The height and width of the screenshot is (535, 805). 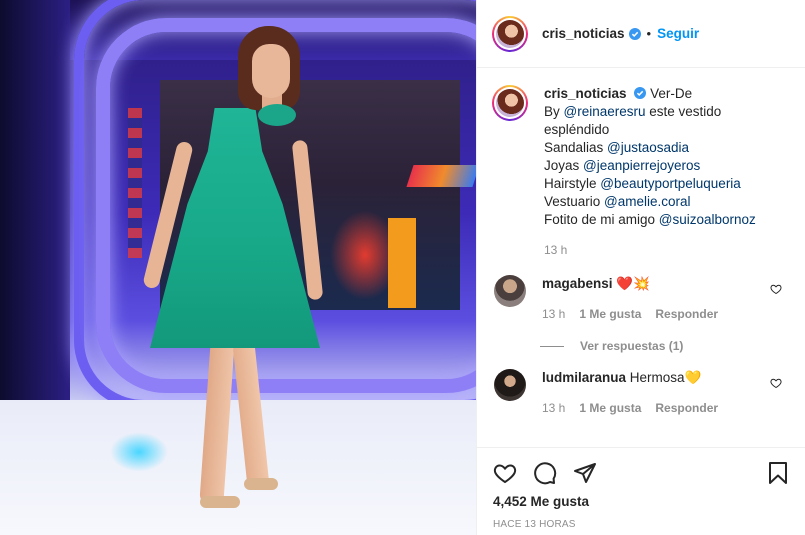 I want to click on mention-link: @suizoalbornoz, so click(x=707, y=219).